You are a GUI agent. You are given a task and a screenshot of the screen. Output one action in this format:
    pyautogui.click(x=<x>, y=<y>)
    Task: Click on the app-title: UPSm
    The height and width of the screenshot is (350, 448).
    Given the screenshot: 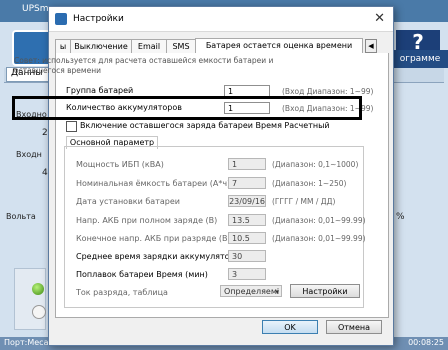 What is the action you would take?
    pyautogui.click(x=35, y=9)
    